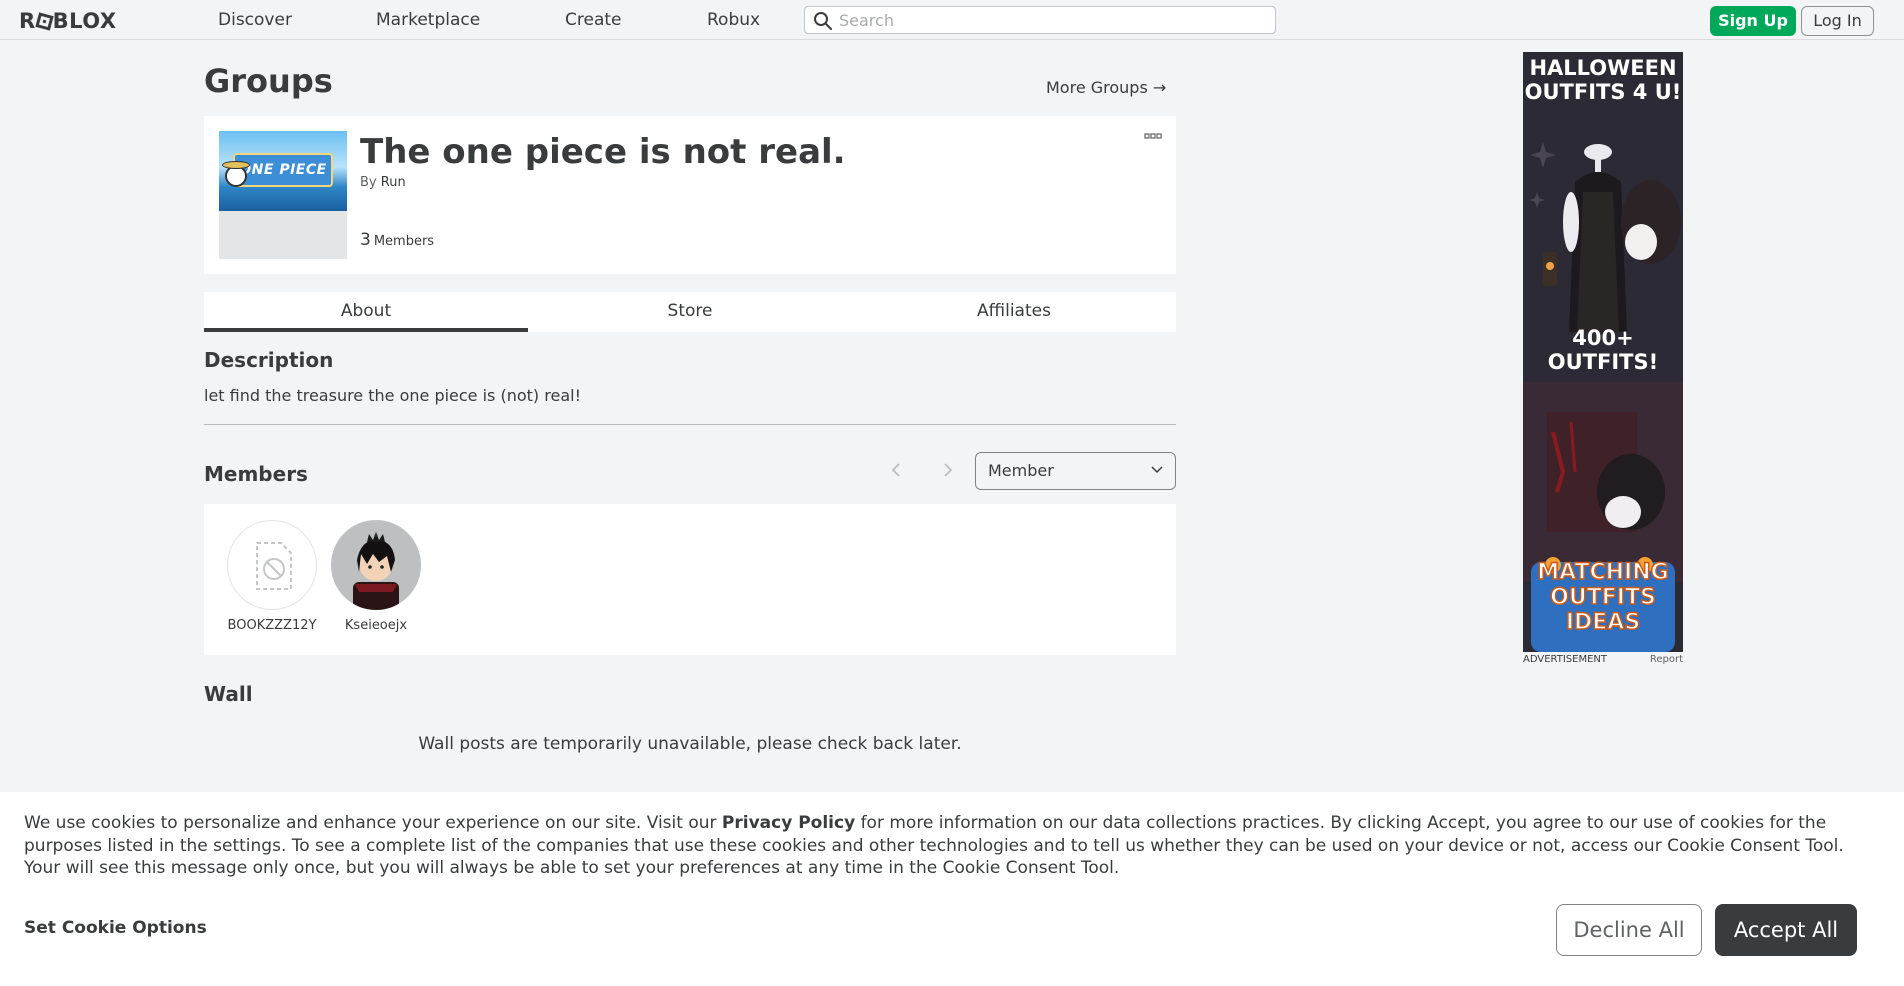 Image resolution: width=1904 pixels, height=986 pixels. What do you see at coordinates (1603, 597) in the screenshot?
I see `ad-footer-title: MATCHING OUTFITS IDEAS` at bounding box center [1603, 597].